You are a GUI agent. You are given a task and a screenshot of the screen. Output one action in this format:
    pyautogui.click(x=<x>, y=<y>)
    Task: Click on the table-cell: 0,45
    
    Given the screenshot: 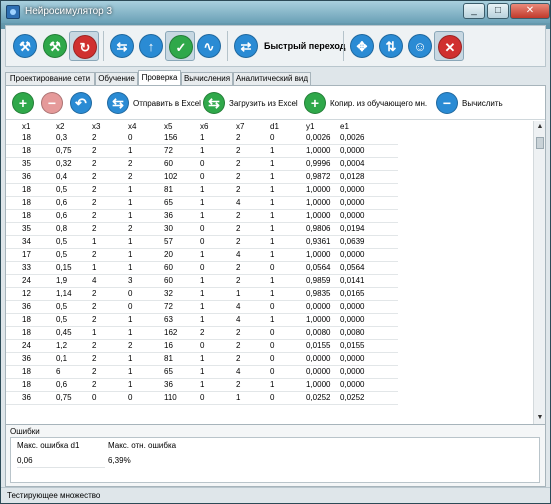 What is the action you would take?
    pyautogui.click(x=72, y=333)
    